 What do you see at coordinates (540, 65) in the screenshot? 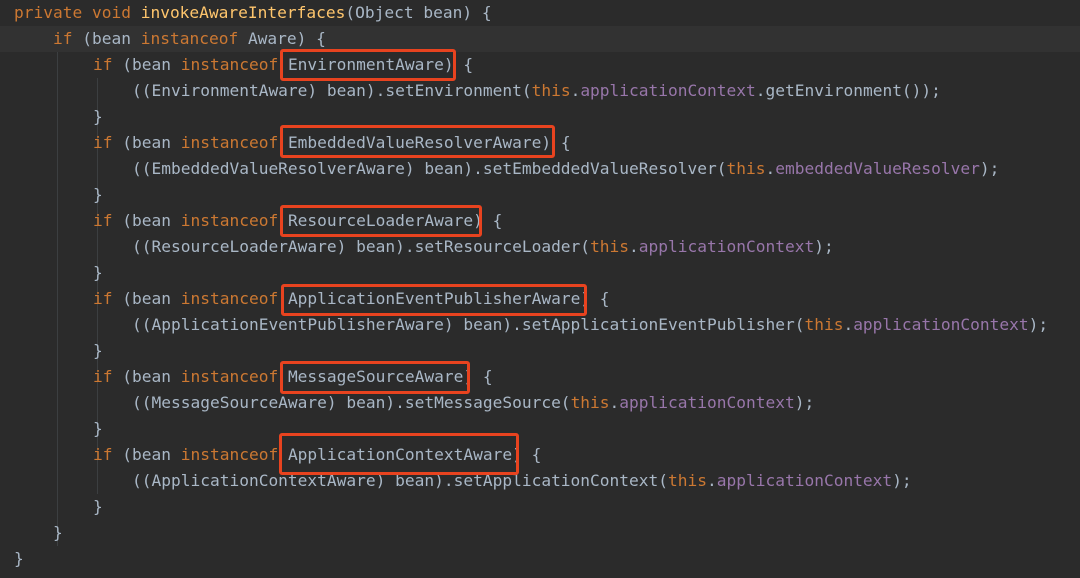
I see `code-line: if (bean instanceof EnvironmentAware) {` at bounding box center [540, 65].